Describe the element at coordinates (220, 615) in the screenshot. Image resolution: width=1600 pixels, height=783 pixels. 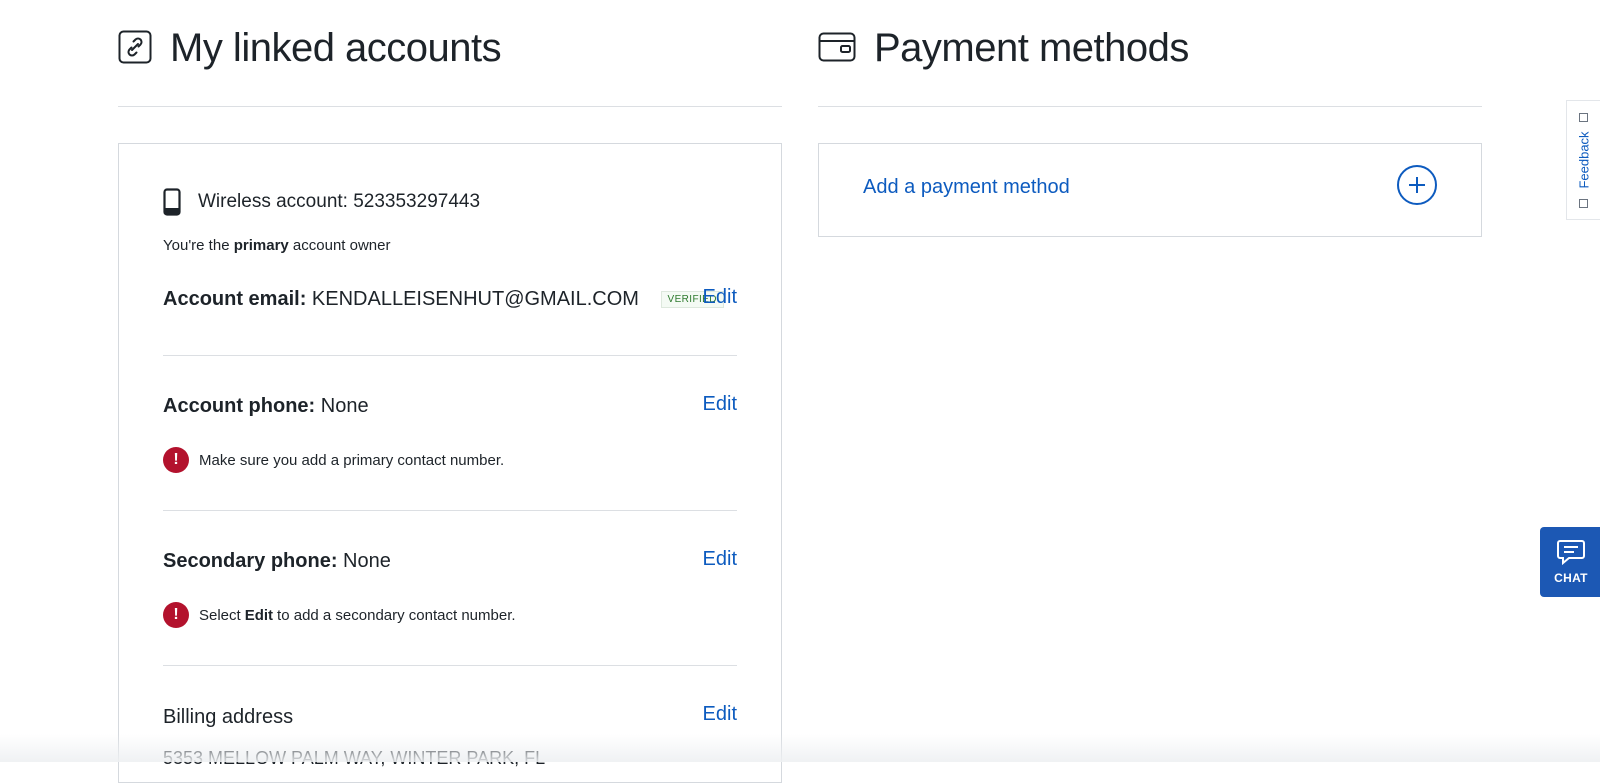
I see `secondary-warning-prefix: Select` at that location.